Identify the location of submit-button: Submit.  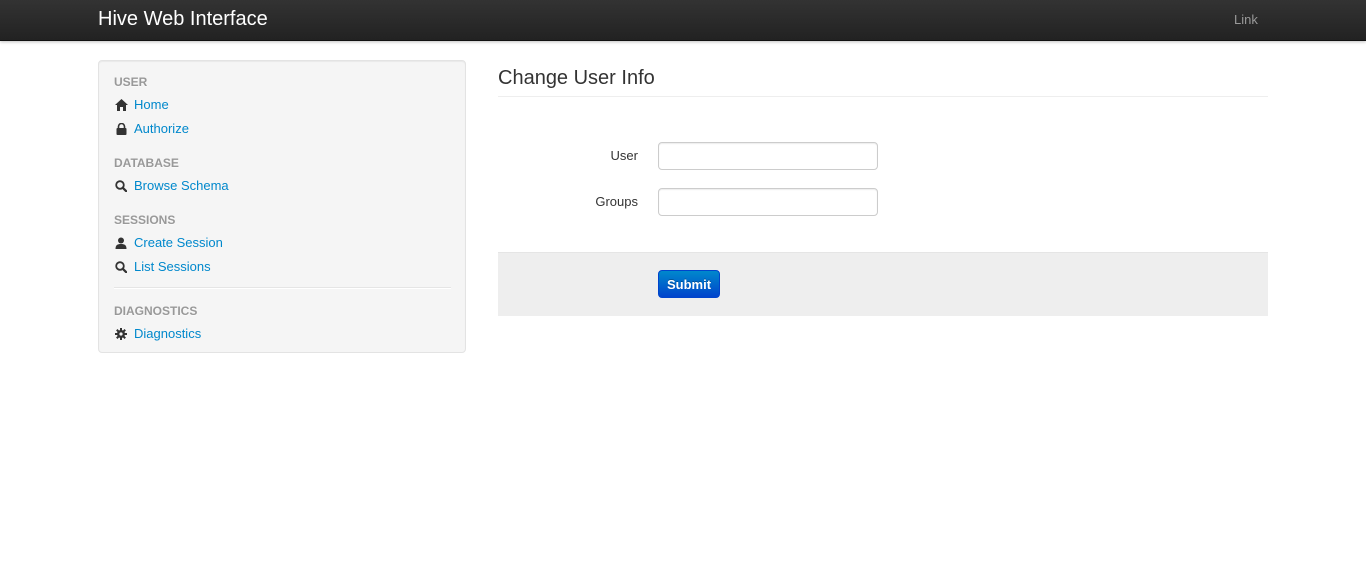
(689, 284).